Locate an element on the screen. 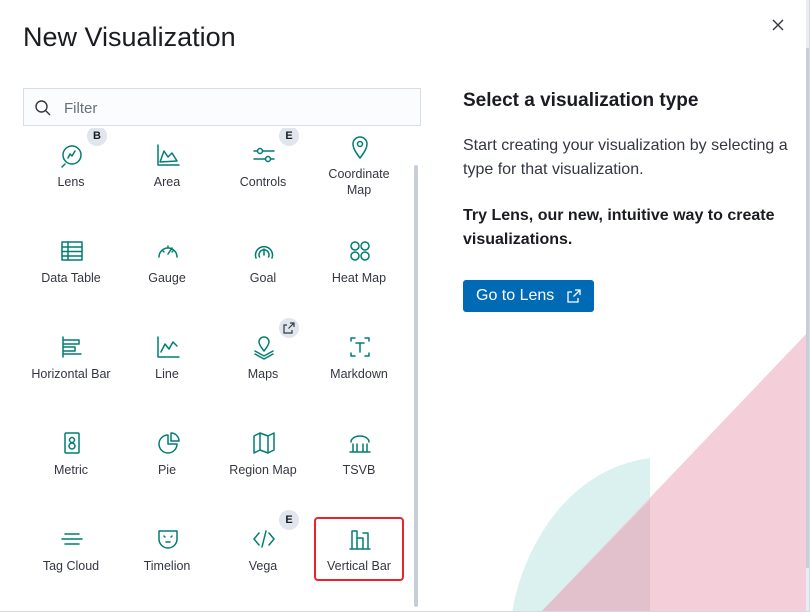 The height and width of the screenshot is (613, 810). viz-type-timelion: Timelion is located at coordinates (167, 561).